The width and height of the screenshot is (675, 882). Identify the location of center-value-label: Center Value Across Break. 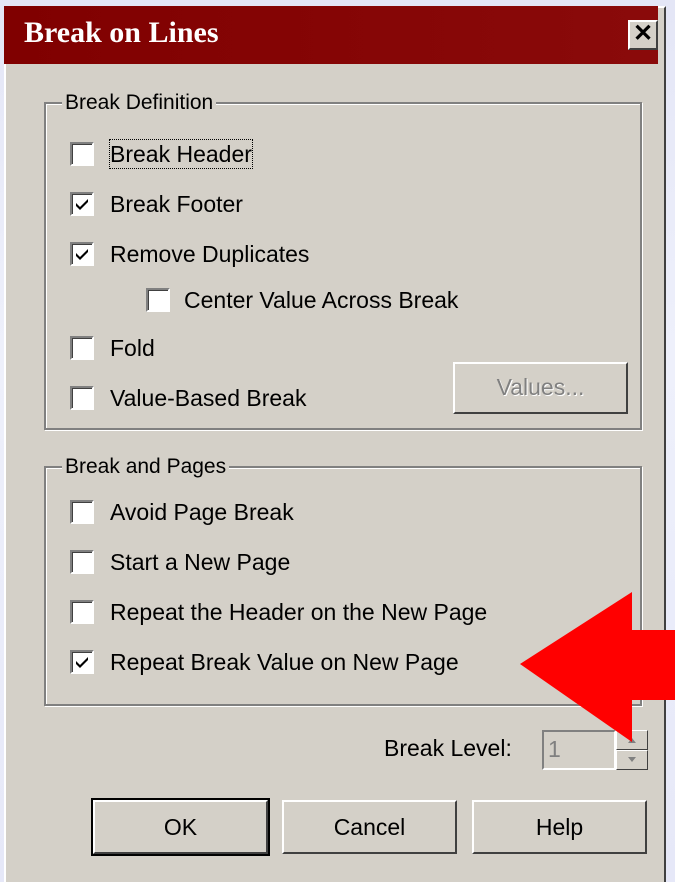
(321, 300).